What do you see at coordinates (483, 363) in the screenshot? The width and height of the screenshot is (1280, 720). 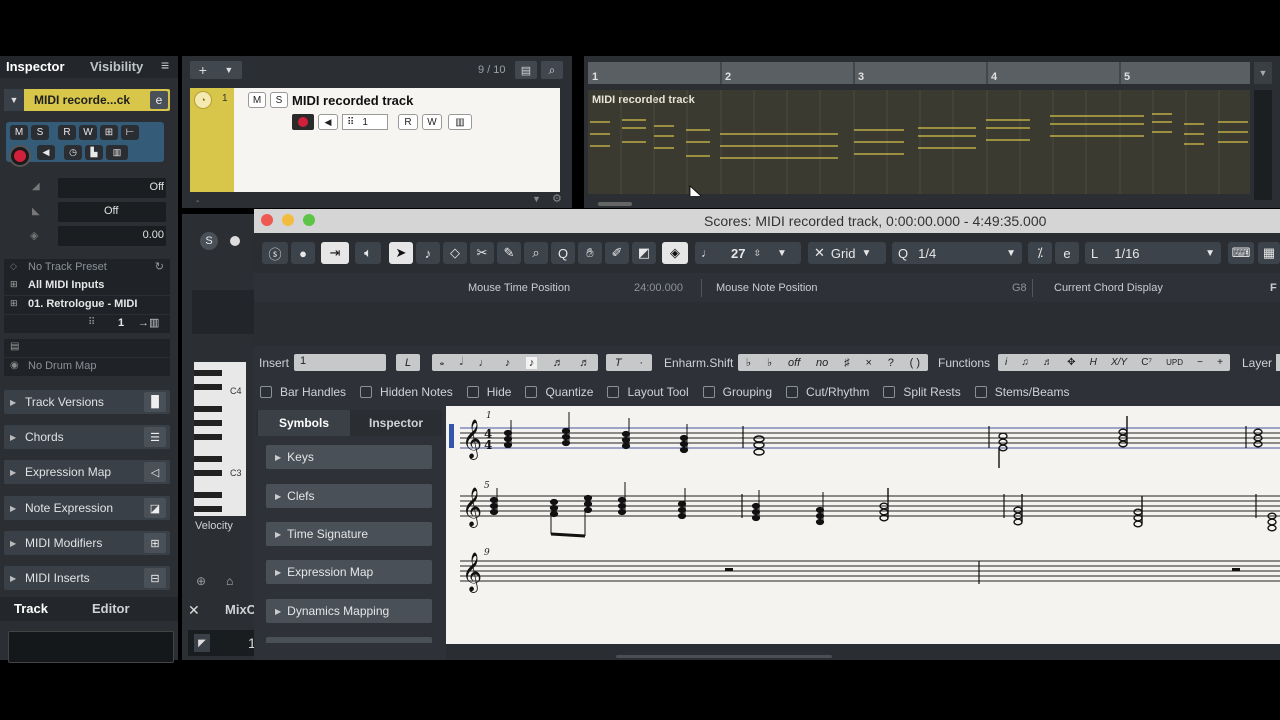 I see `quarter-note-icon: ♩` at bounding box center [483, 363].